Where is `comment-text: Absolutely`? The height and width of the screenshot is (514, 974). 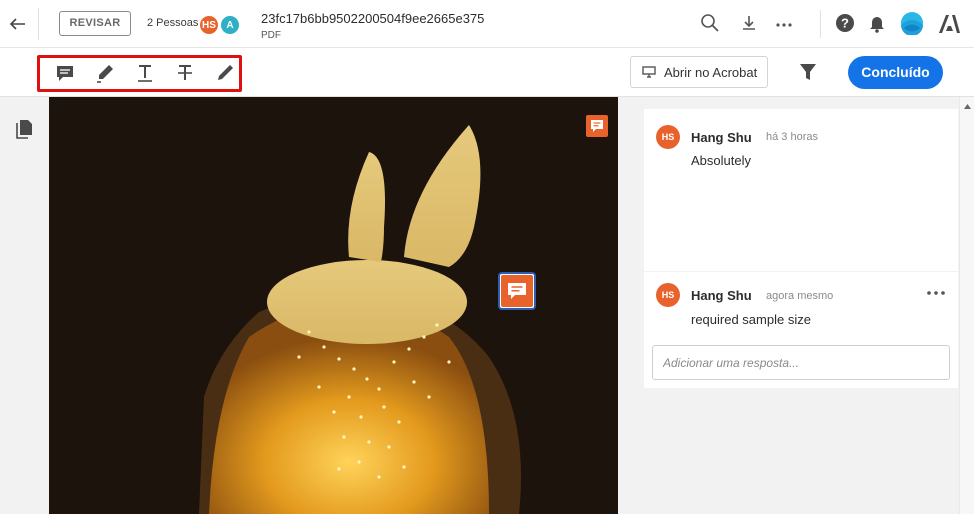
comment-text: Absolutely is located at coordinates (721, 160).